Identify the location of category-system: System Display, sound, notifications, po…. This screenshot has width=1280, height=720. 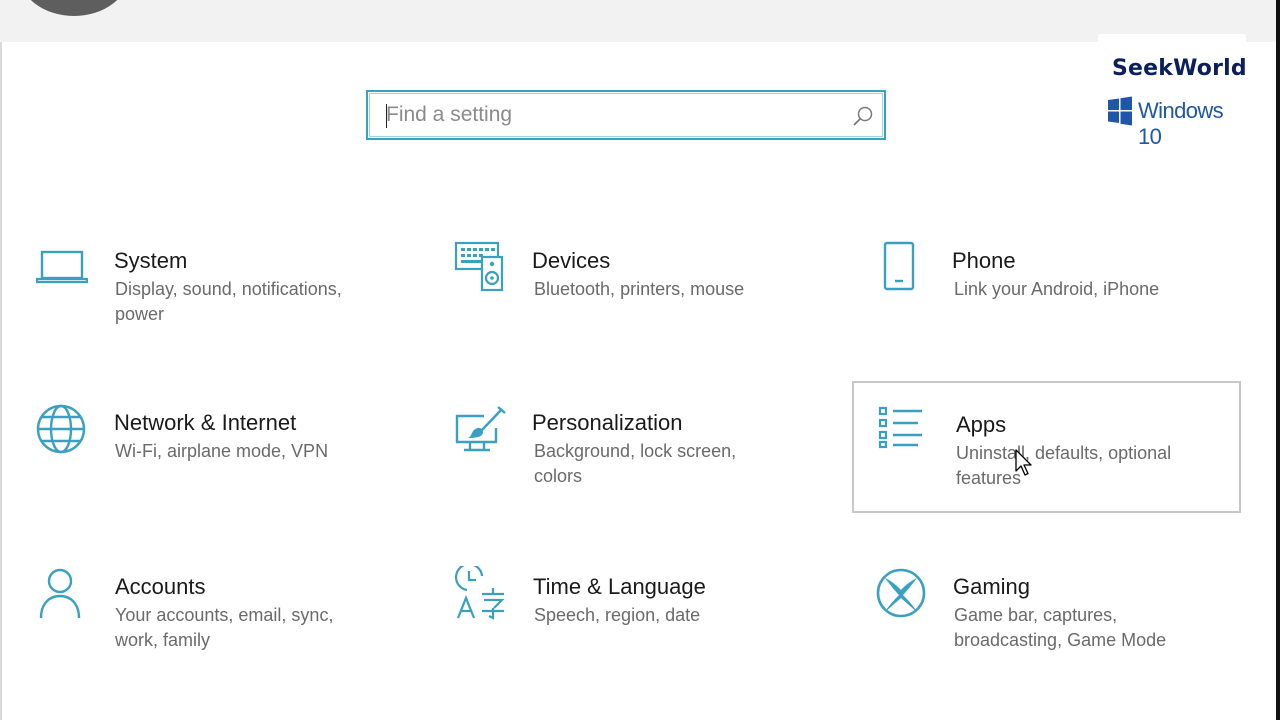
(228, 303).